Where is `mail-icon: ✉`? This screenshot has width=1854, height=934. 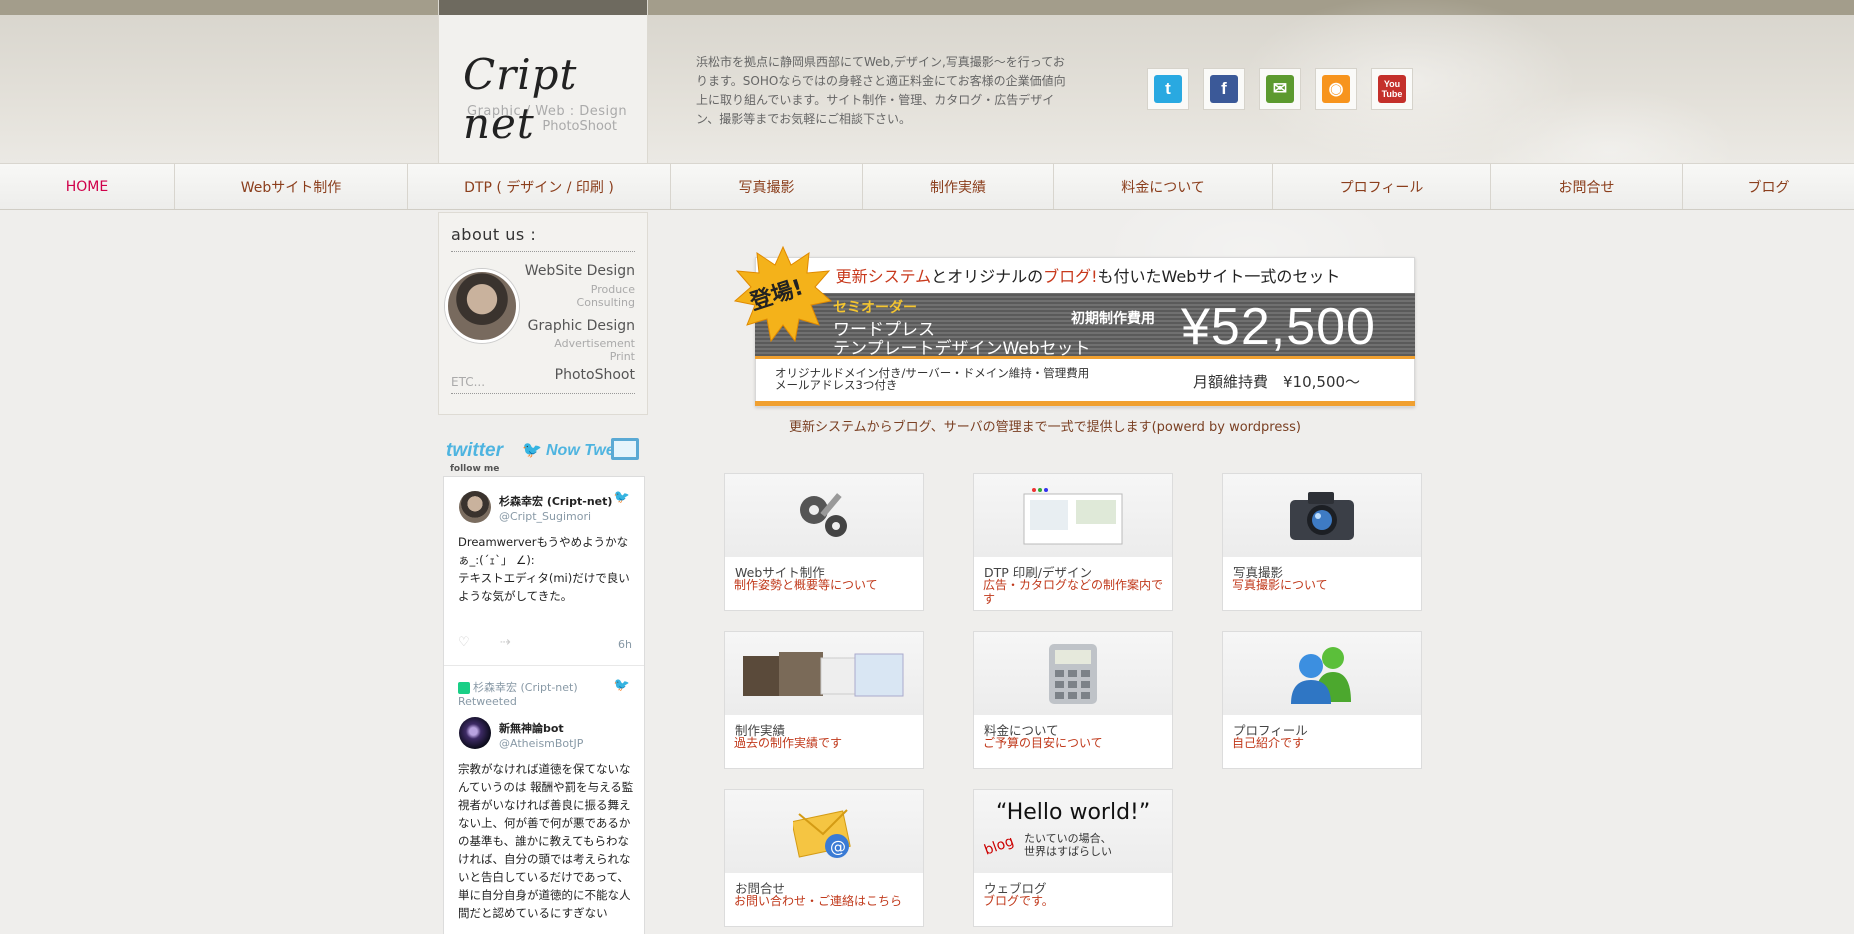 mail-icon: ✉ is located at coordinates (1280, 89).